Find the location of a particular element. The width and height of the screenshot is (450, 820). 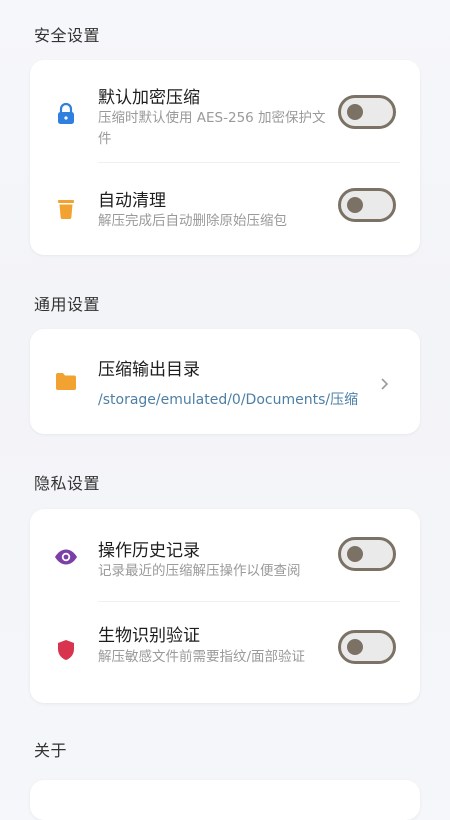

setting-auto-clean: 自动清理 解压完成后自动删除原始压缩包 is located at coordinates (225, 209).